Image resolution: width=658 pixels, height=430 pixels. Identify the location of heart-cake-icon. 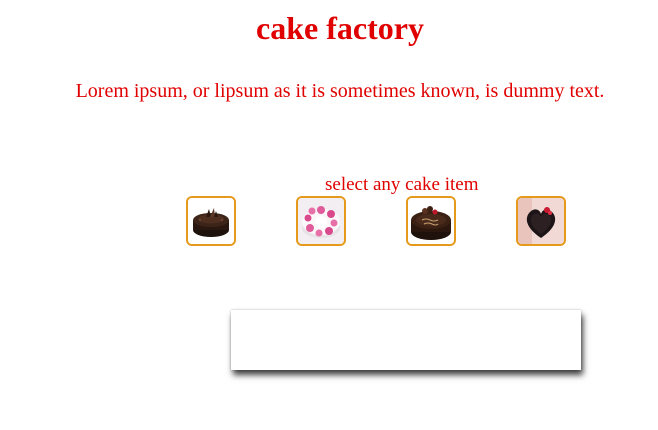
(541, 221).